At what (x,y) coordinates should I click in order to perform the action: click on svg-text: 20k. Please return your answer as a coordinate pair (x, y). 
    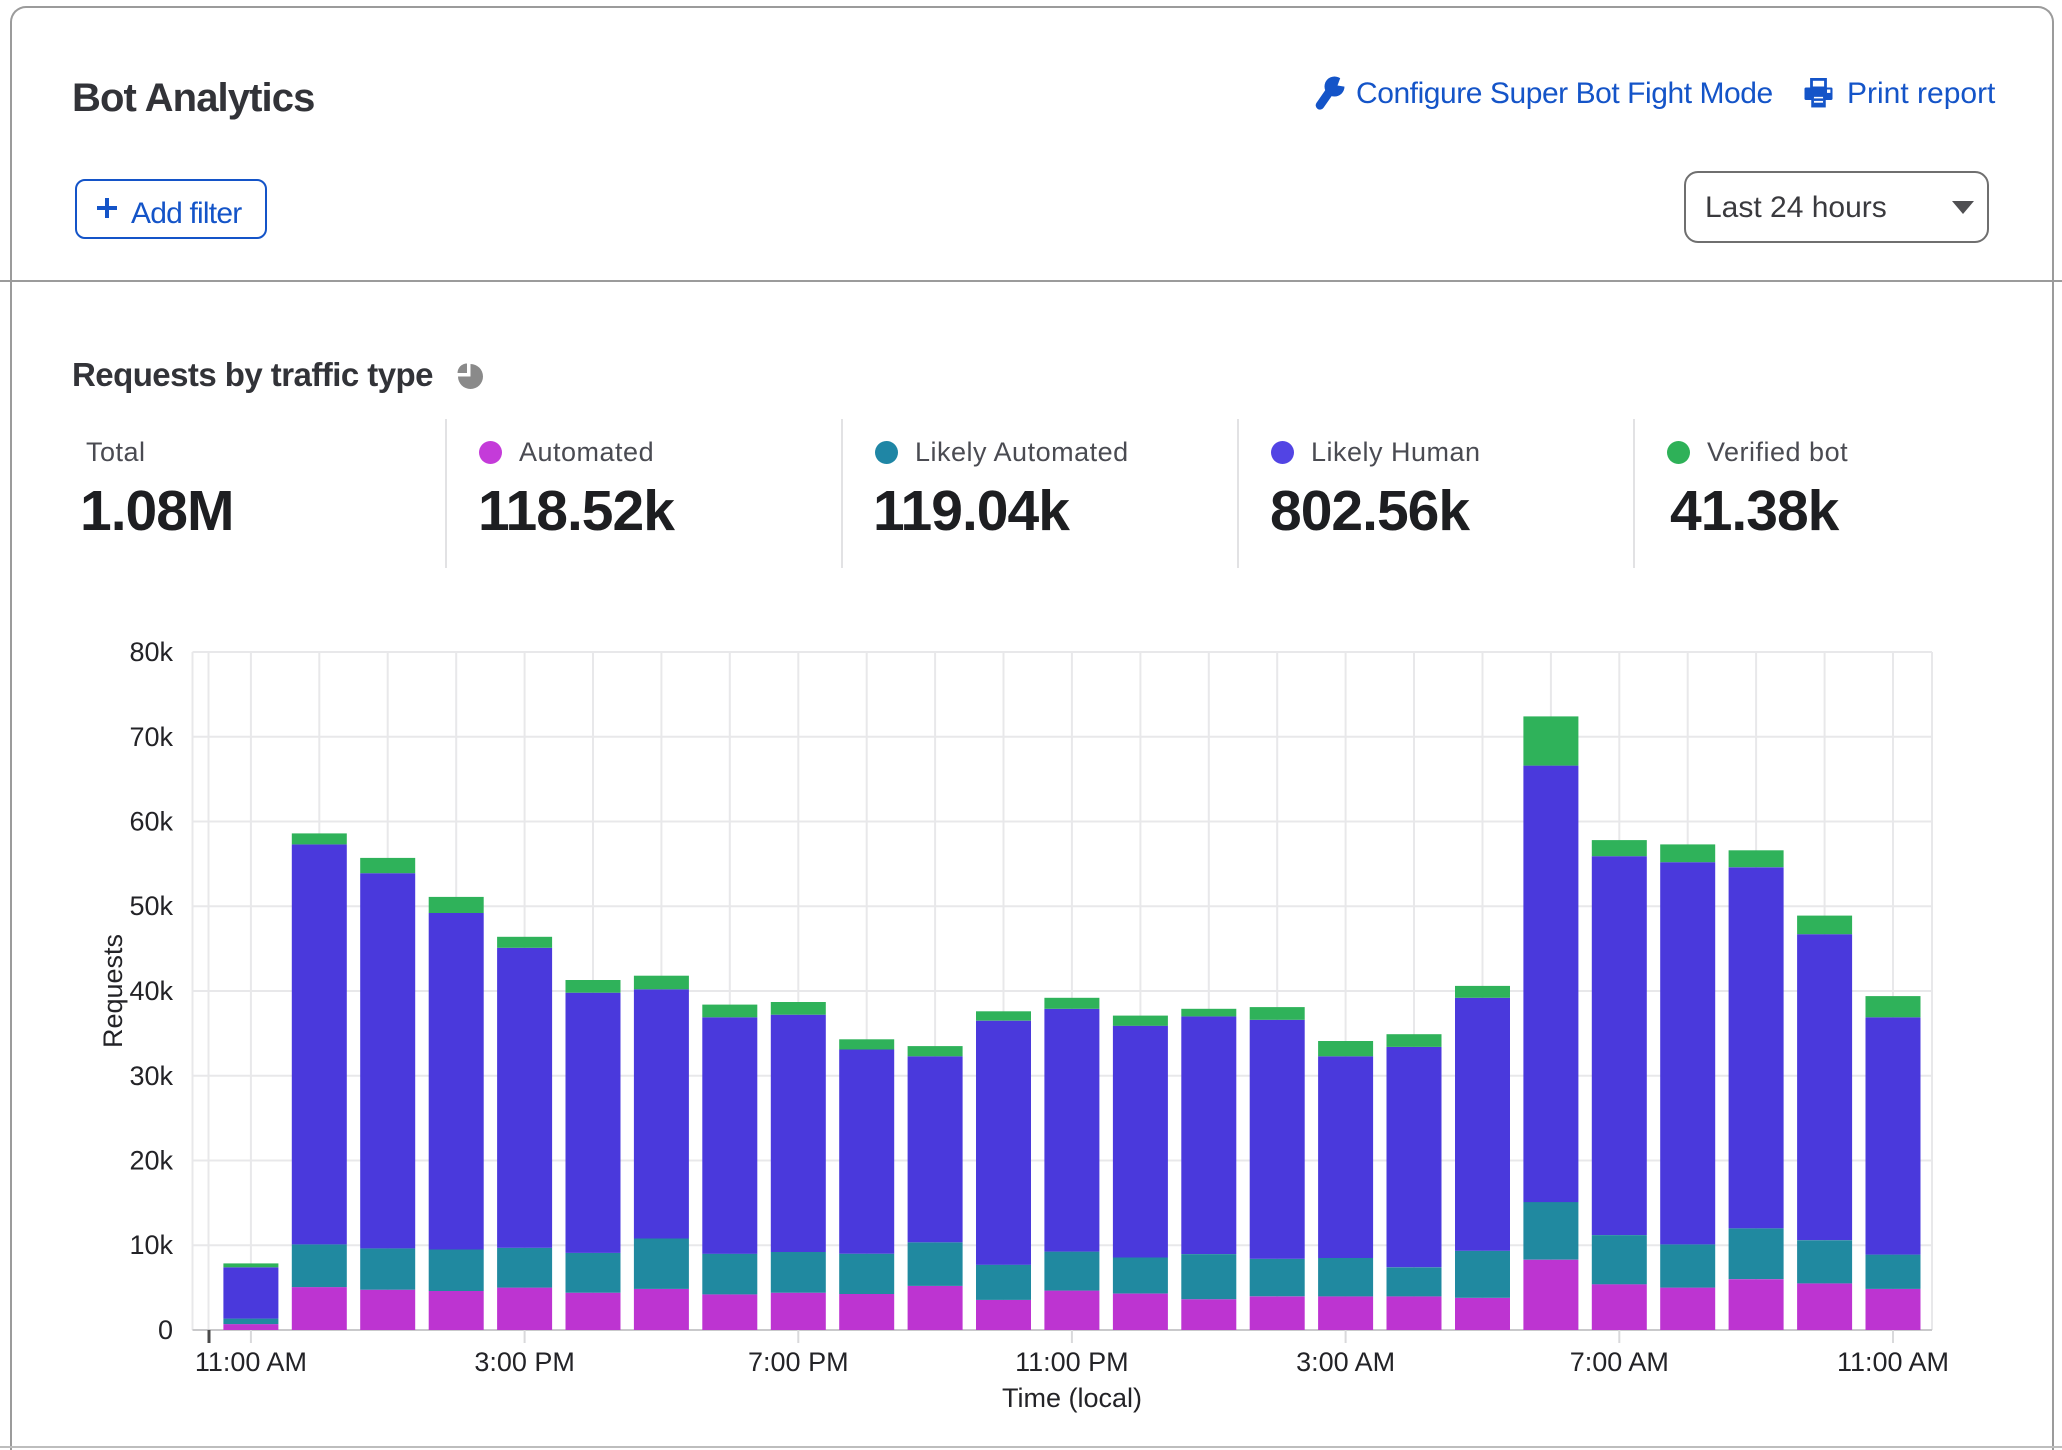
    Looking at the image, I should click on (151, 1161).